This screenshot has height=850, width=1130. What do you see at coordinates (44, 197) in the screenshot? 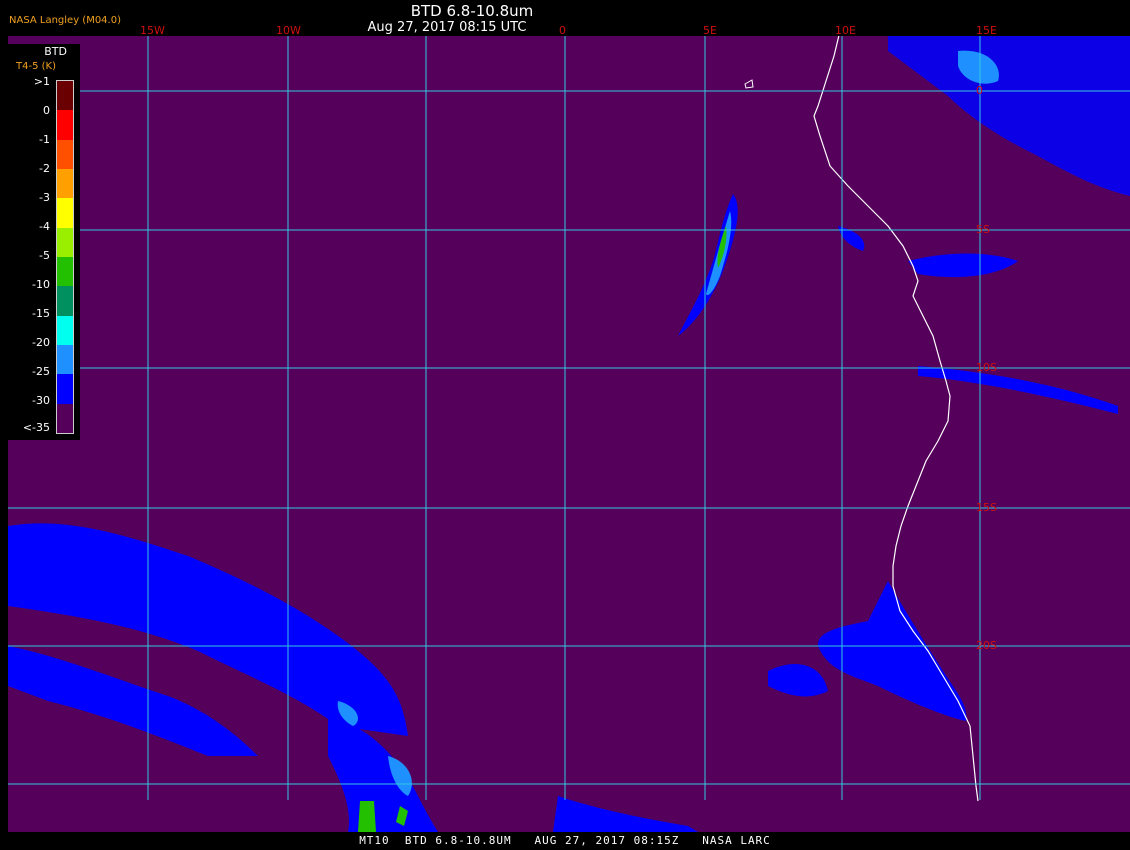
I see `legend-label: -3` at bounding box center [44, 197].